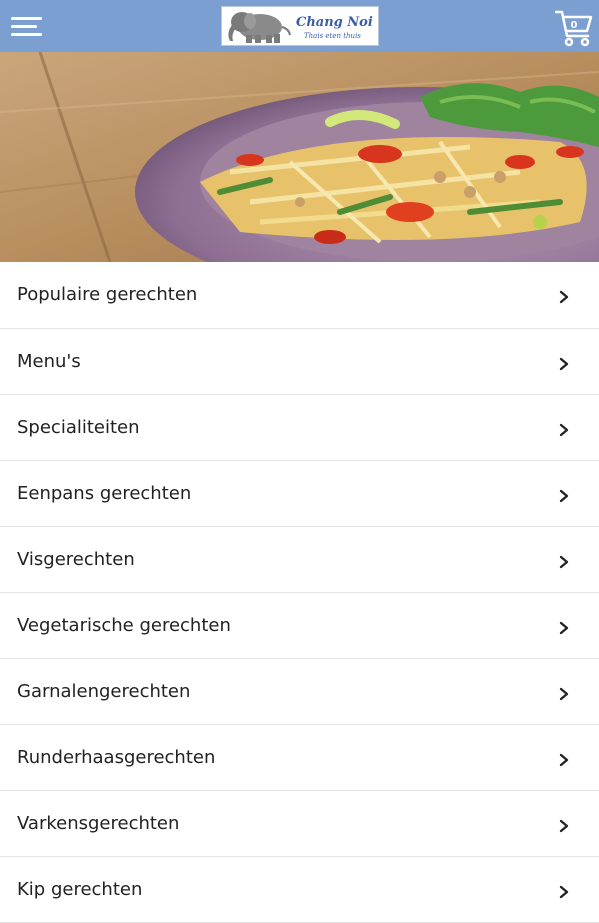 This screenshot has width=599, height=923. Describe the element at coordinates (299, 890) in the screenshot. I see `menu-item-kip-gerechten: Kip gerechten` at that location.